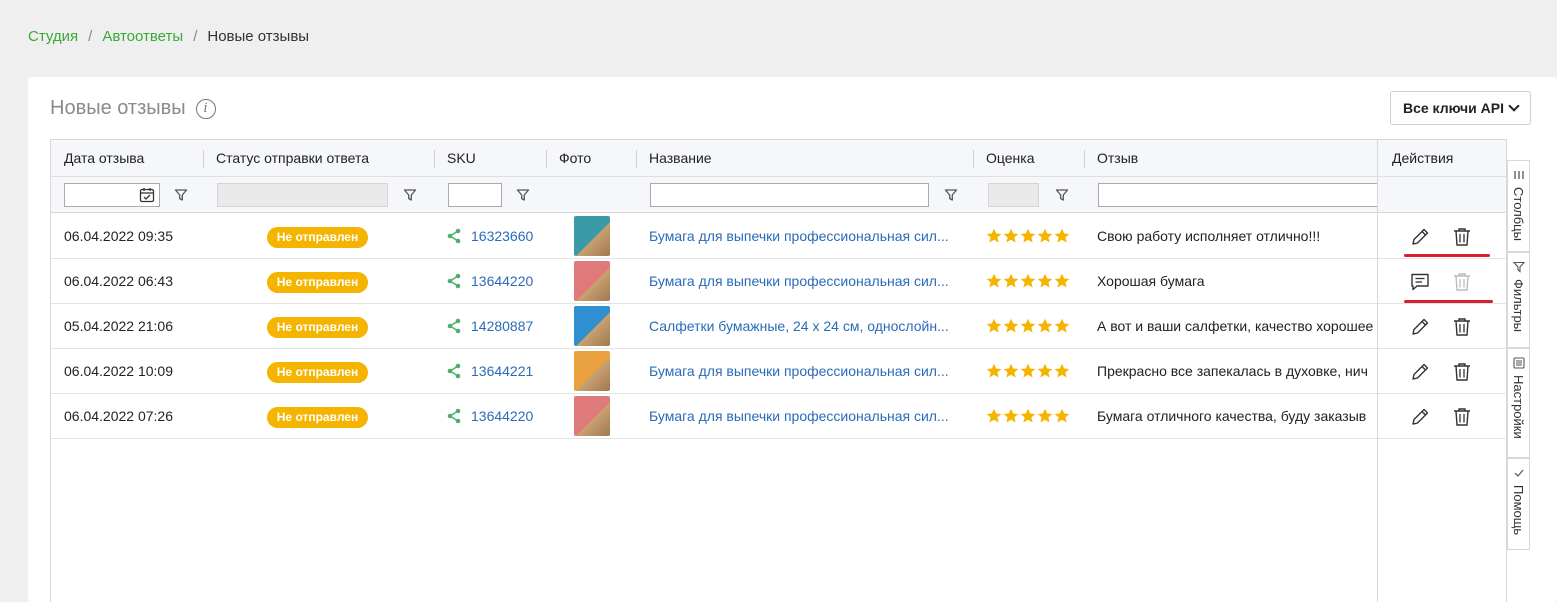 The width and height of the screenshot is (1557, 602). What do you see at coordinates (1519, 473) in the screenshot?
I see `check-icon` at bounding box center [1519, 473].